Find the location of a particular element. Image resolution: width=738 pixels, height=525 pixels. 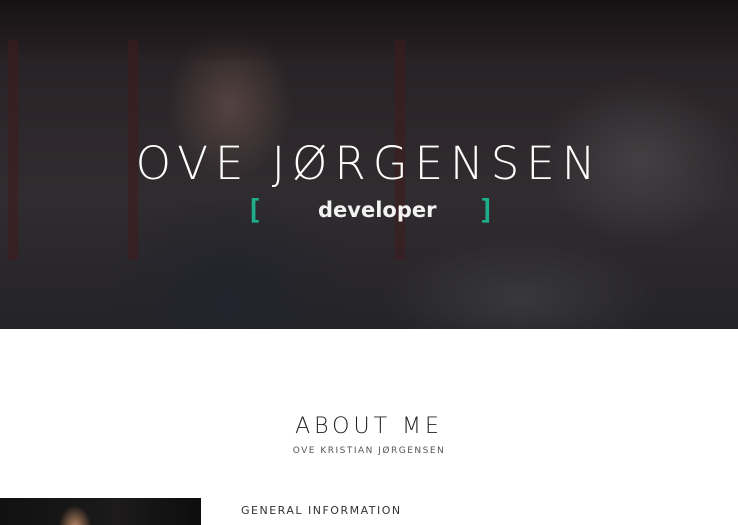

role-text: developer is located at coordinates (377, 210).